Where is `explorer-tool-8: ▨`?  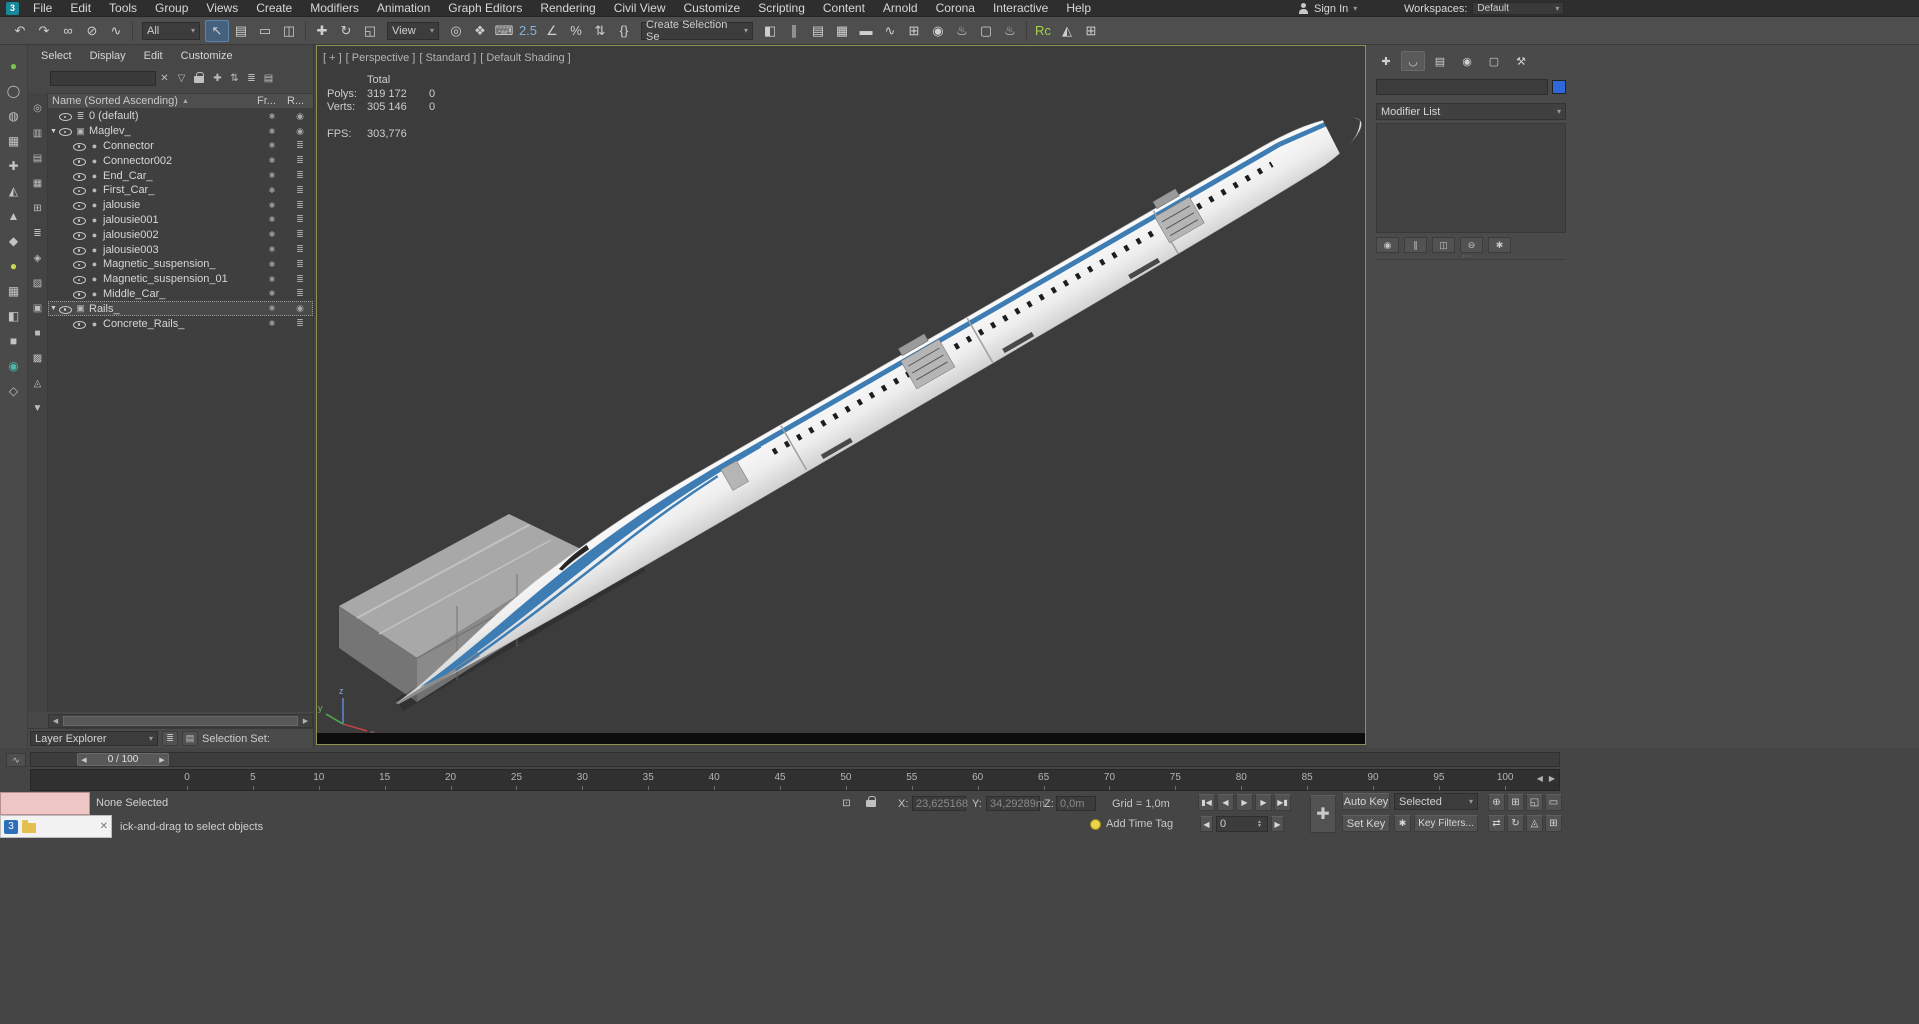
explorer-tool-8: ▨ is located at coordinates (37, 283).